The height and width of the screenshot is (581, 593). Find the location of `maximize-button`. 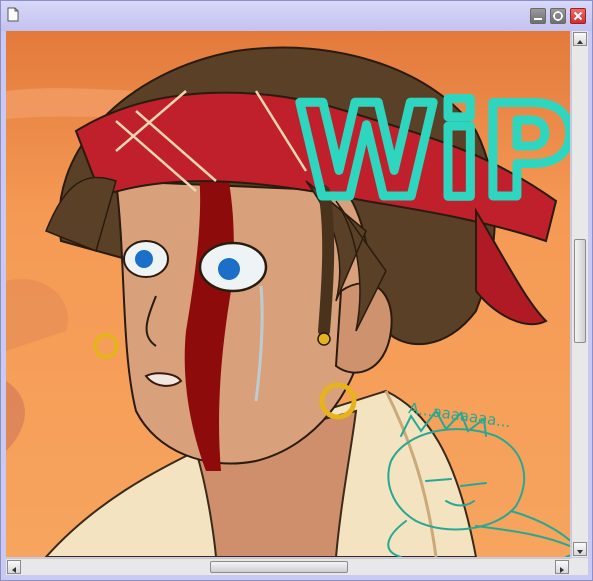

maximize-button is located at coordinates (558, 16).